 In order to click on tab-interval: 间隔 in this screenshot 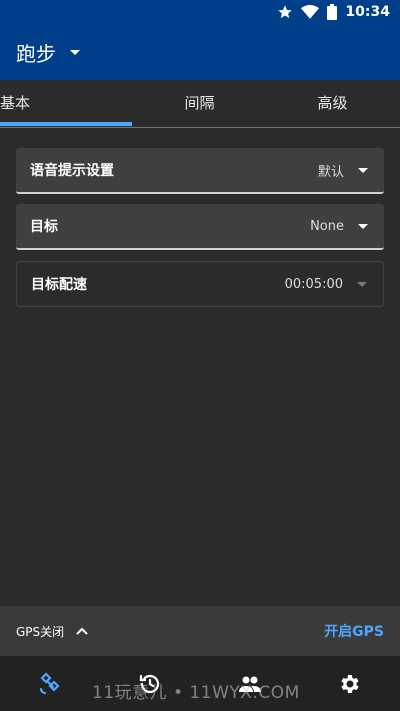, I will do `click(199, 102)`.